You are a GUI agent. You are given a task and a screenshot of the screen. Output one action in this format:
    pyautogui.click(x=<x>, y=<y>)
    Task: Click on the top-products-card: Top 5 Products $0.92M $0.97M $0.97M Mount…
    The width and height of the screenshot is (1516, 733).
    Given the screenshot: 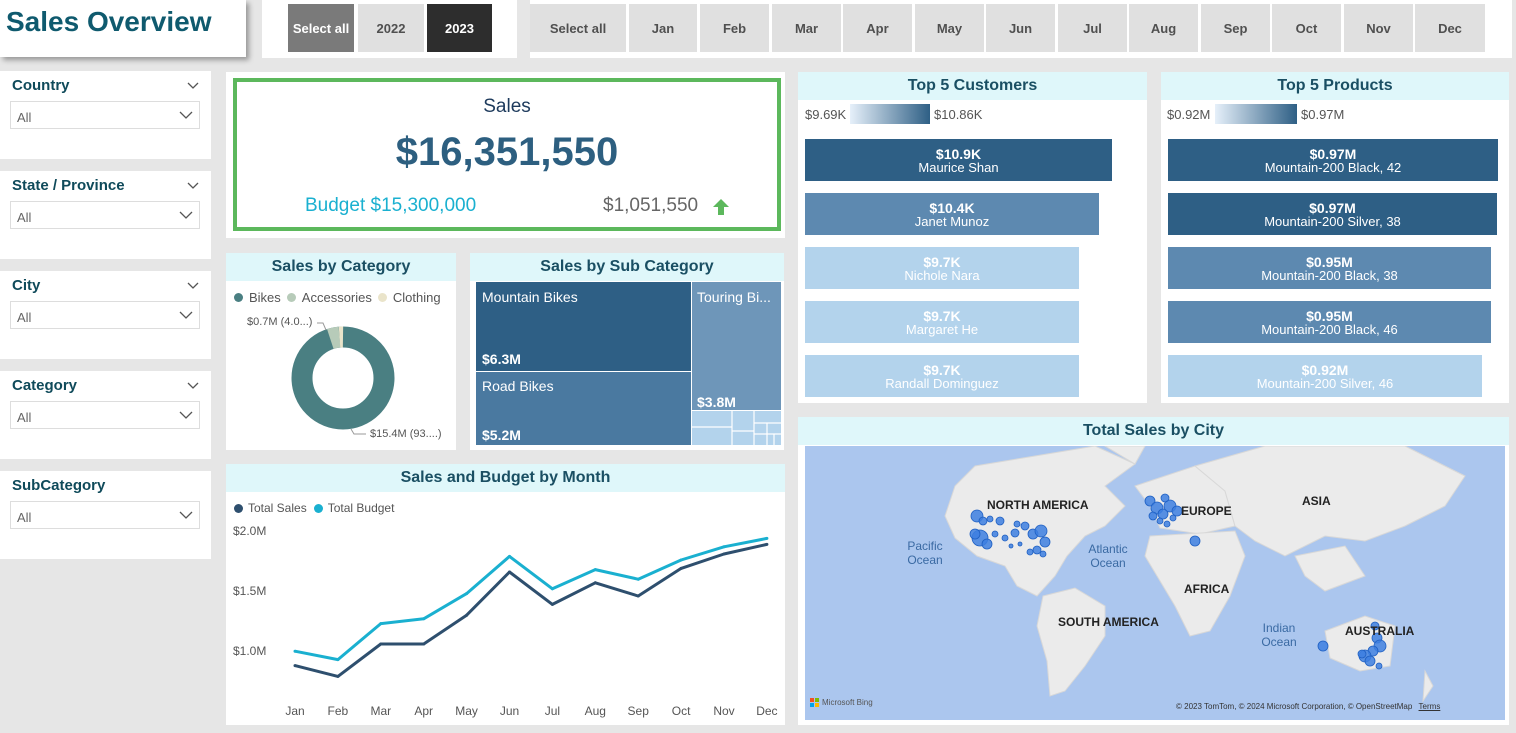 What is the action you would take?
    pyautogui.click(x=1335, y=237)
    